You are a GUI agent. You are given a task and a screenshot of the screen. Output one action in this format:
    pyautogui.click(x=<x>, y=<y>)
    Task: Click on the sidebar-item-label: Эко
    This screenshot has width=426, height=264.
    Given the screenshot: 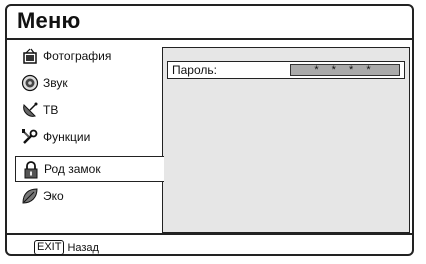 What is the action you would take?
    pyautogui.click(x=53, y=196)
    